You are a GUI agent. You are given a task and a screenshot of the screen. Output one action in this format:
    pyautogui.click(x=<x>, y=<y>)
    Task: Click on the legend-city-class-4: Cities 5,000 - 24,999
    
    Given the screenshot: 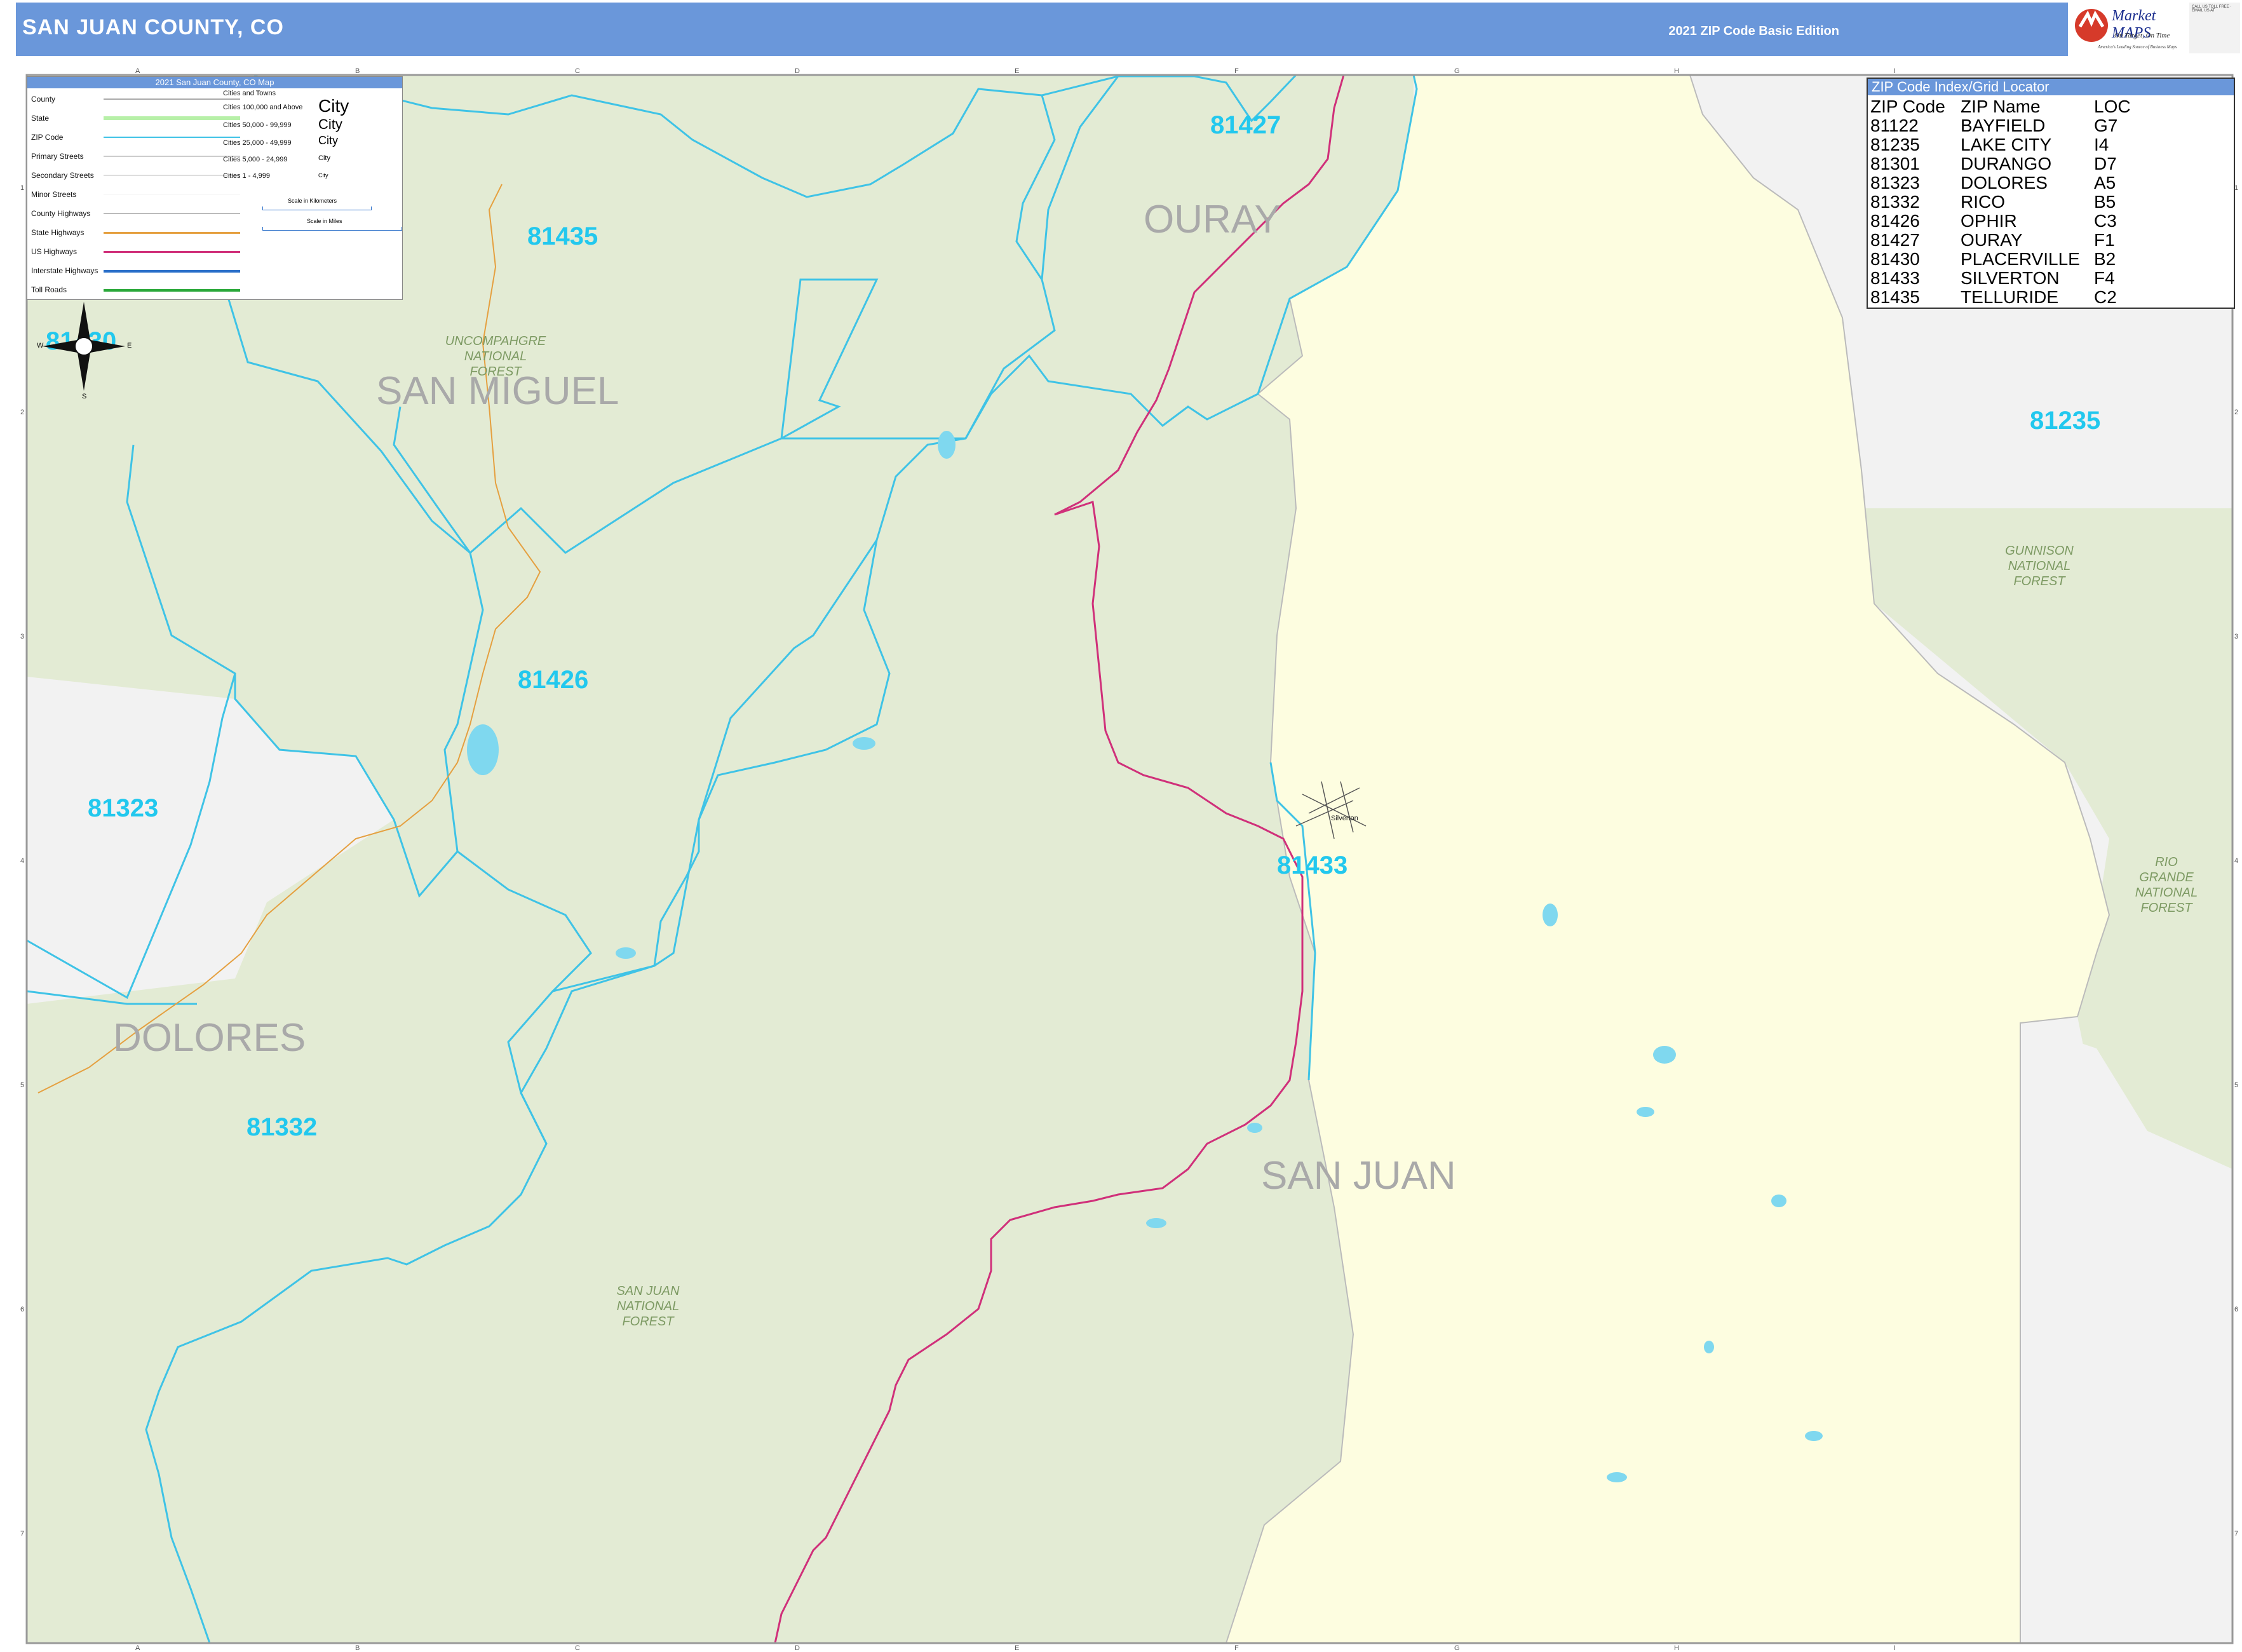 What is the action you would take?
    pyautogui.click(x=255, y=159)
    